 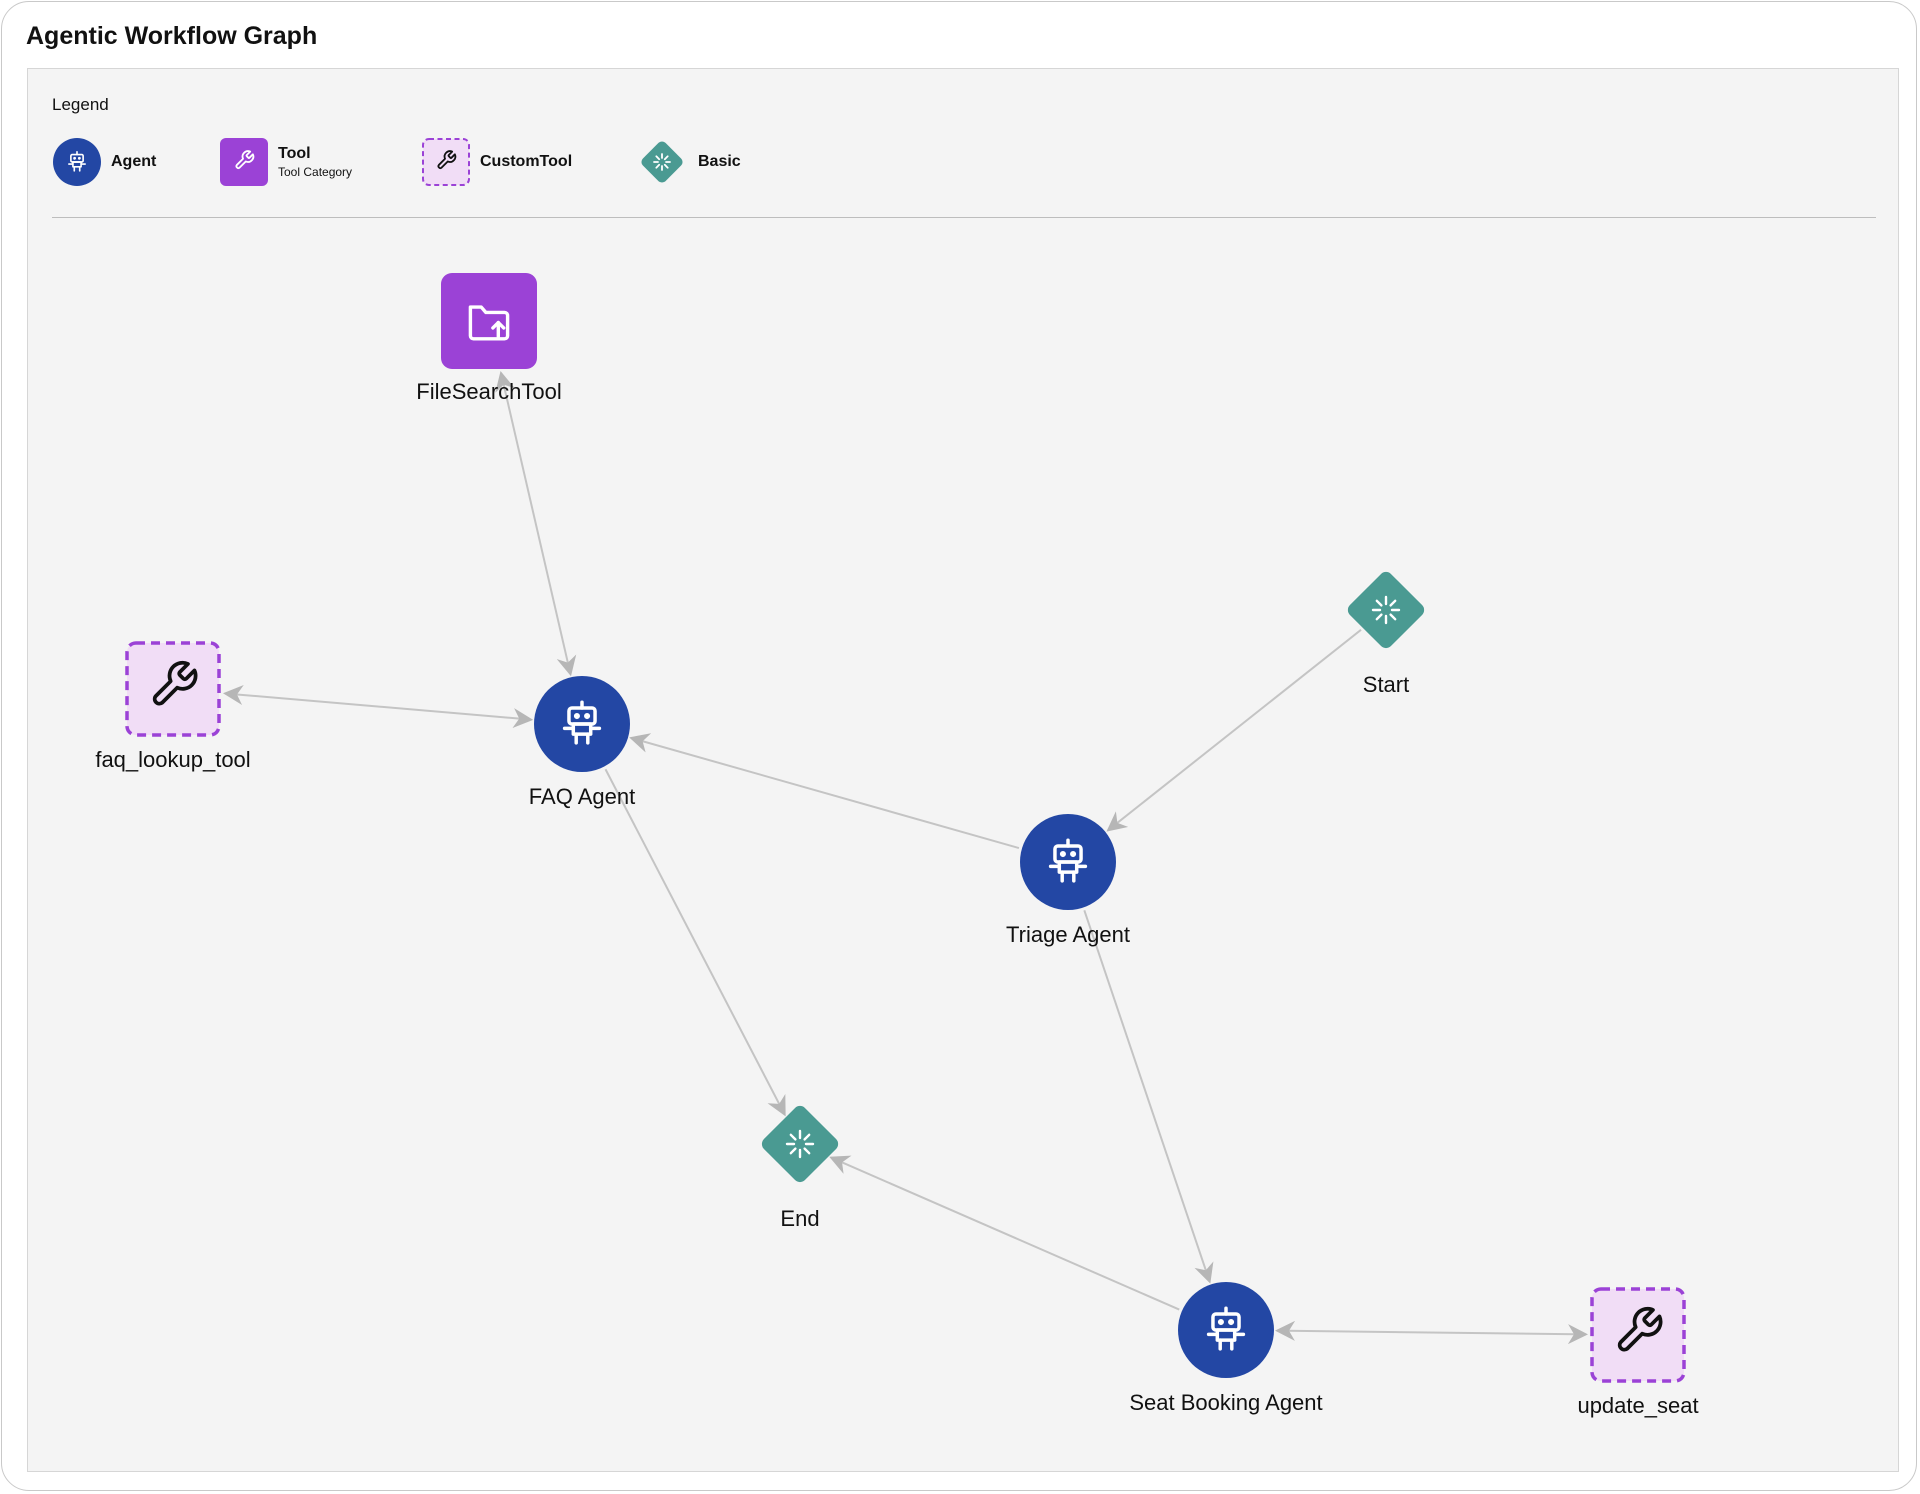 I want to click on edge-start-to-triage, so click(x=1234, y=730).